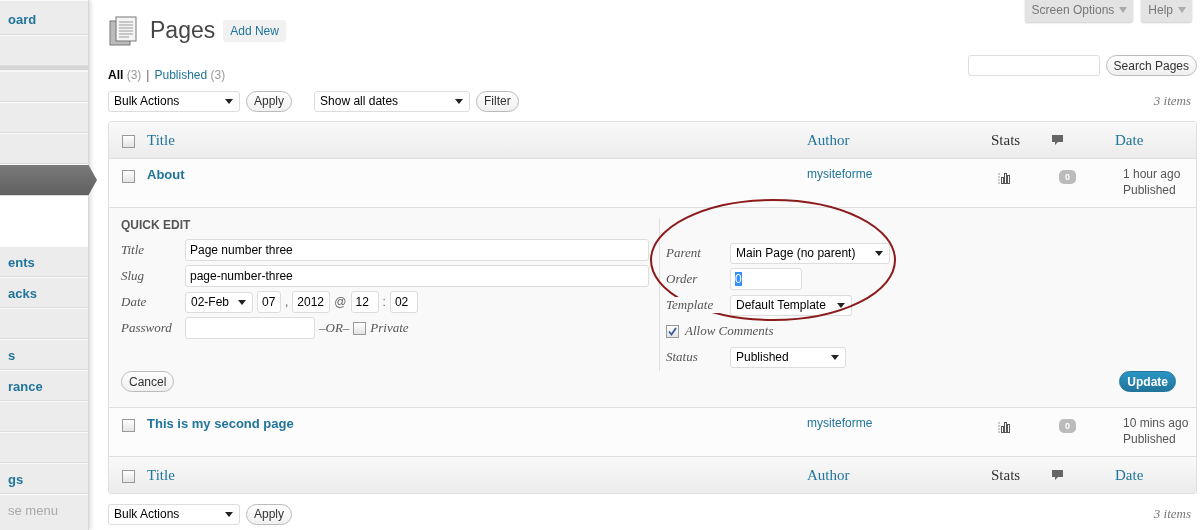 This screenshot has width=1201, height=530. Describe the element at coordinates (44, 478) in the screenshot. I see `sidebar-item: gs` at that location.